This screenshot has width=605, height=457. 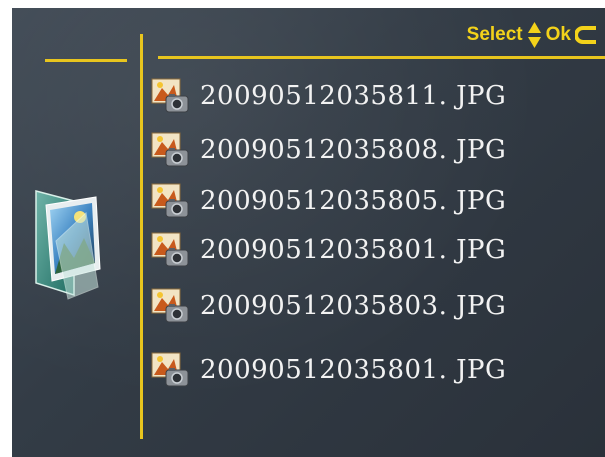 What do you see at coordinates (74, 243) in the screenshot?
I see `photo-folder-icon` at bounding box center [74, 243].